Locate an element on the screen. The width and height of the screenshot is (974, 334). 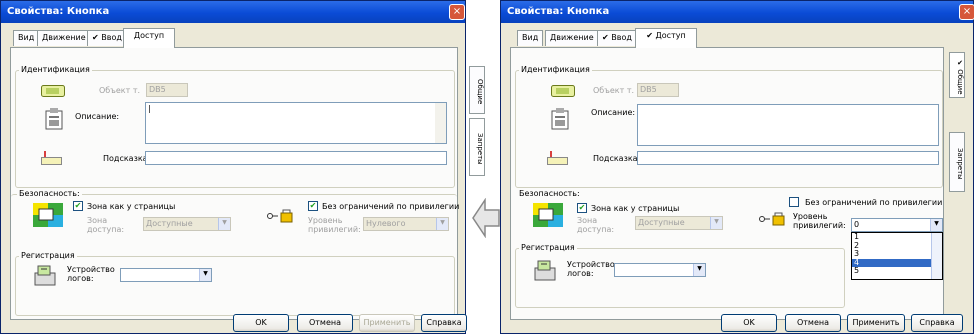
list-item: 5 is located at coordinates (897, 271).